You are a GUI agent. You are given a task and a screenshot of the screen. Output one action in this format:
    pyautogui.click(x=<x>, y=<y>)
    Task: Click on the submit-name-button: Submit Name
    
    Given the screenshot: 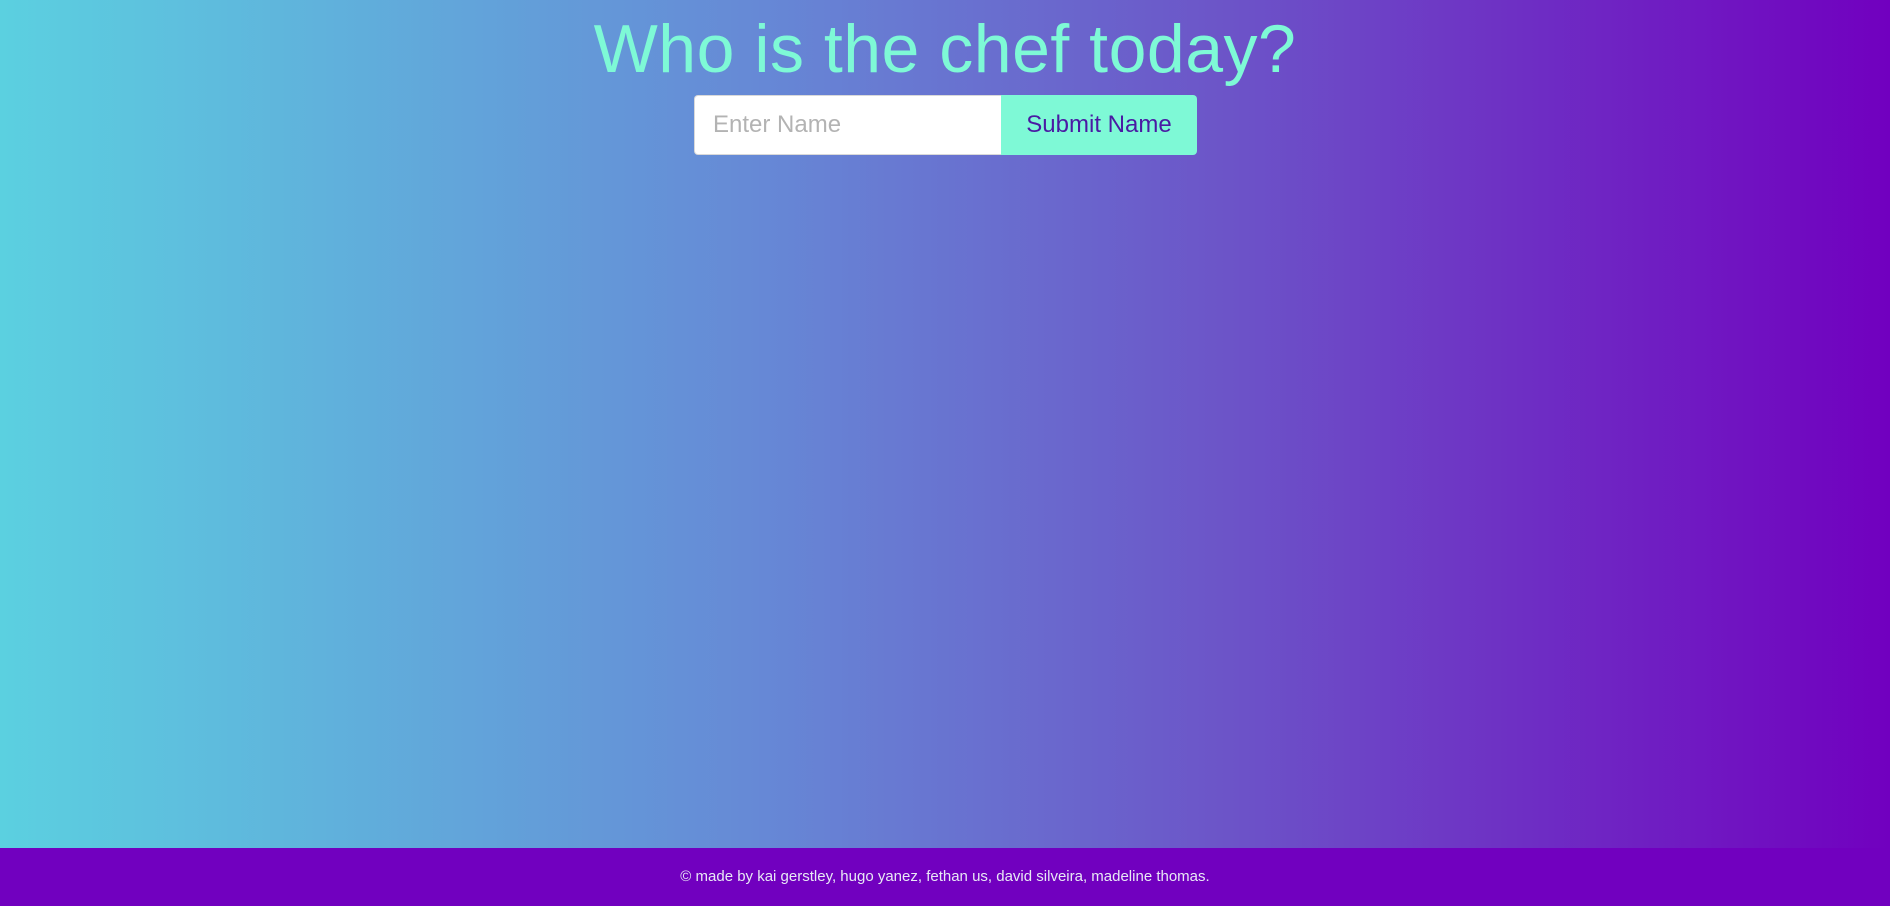 What is the action you would take?
    pyautogui.click(x=1099, y=125)
    